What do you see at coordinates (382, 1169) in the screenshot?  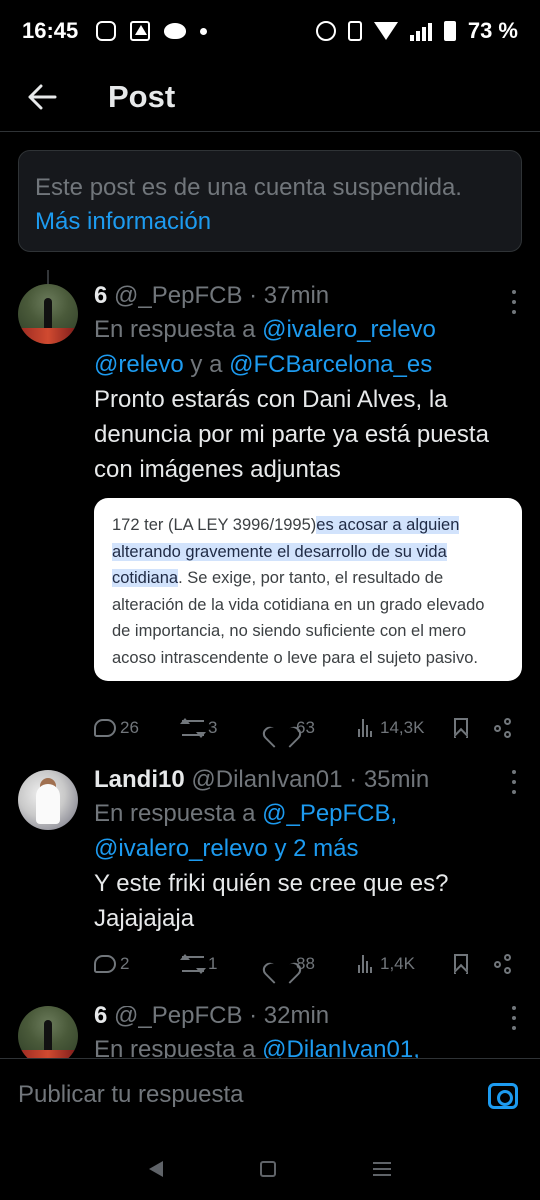 I see `nav-recents-icon` at bounding box center [382, 1169].